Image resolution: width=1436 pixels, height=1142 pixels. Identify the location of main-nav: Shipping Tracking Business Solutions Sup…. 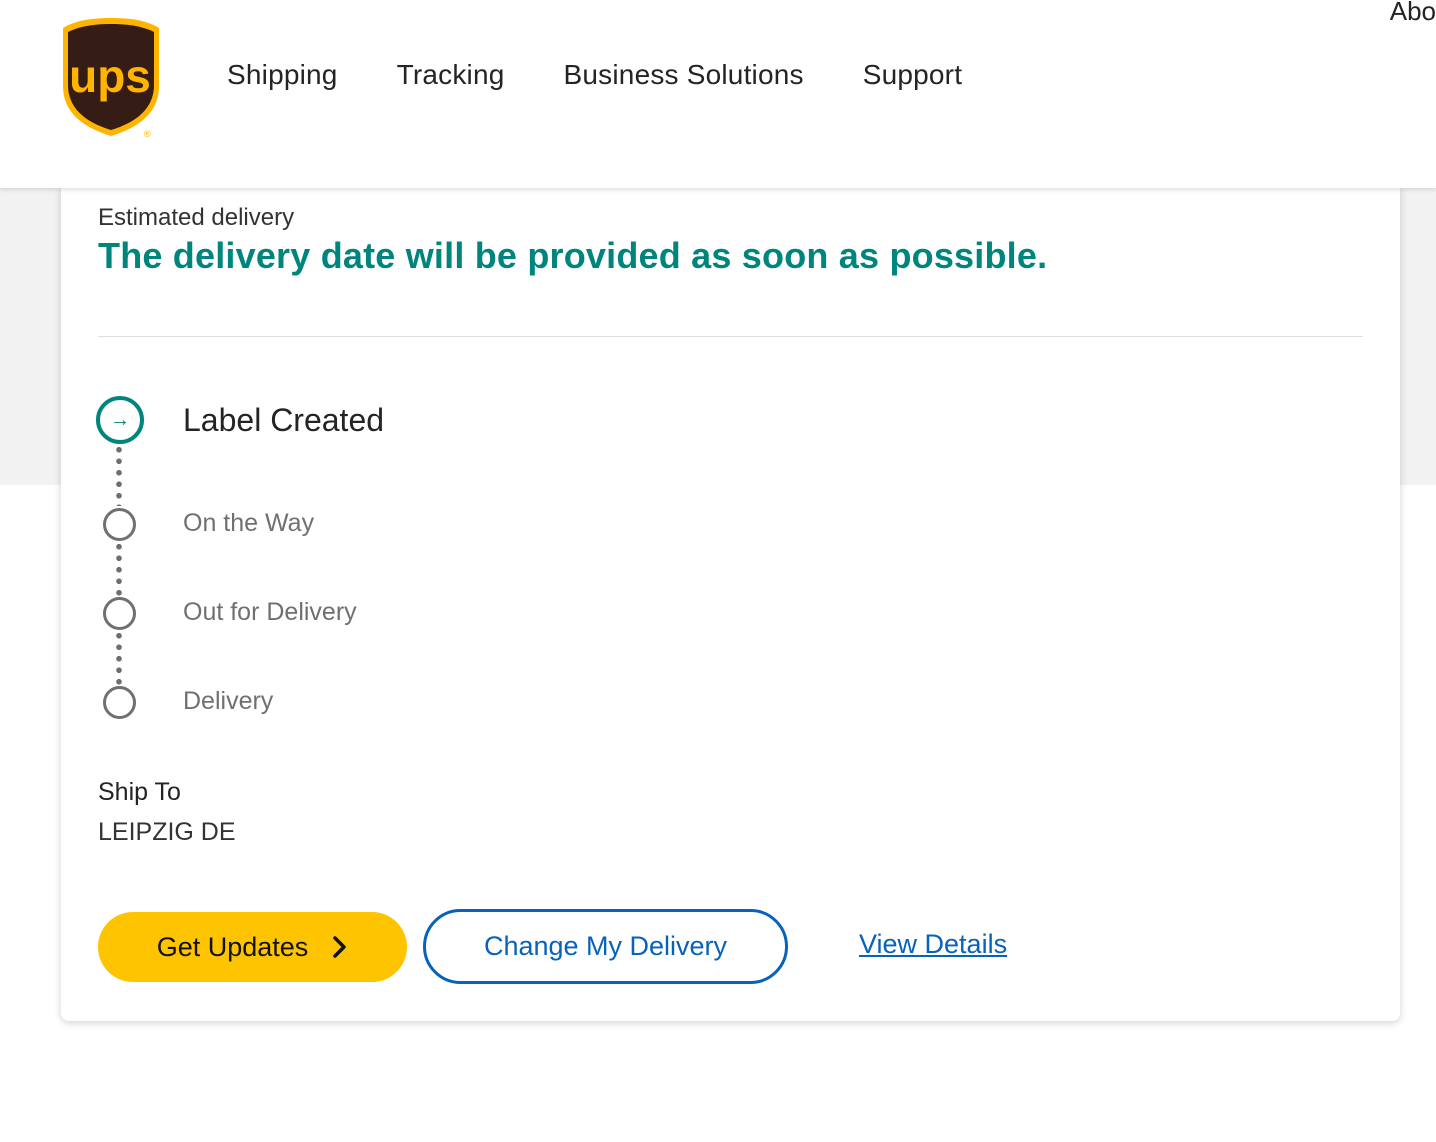
(624, 75).